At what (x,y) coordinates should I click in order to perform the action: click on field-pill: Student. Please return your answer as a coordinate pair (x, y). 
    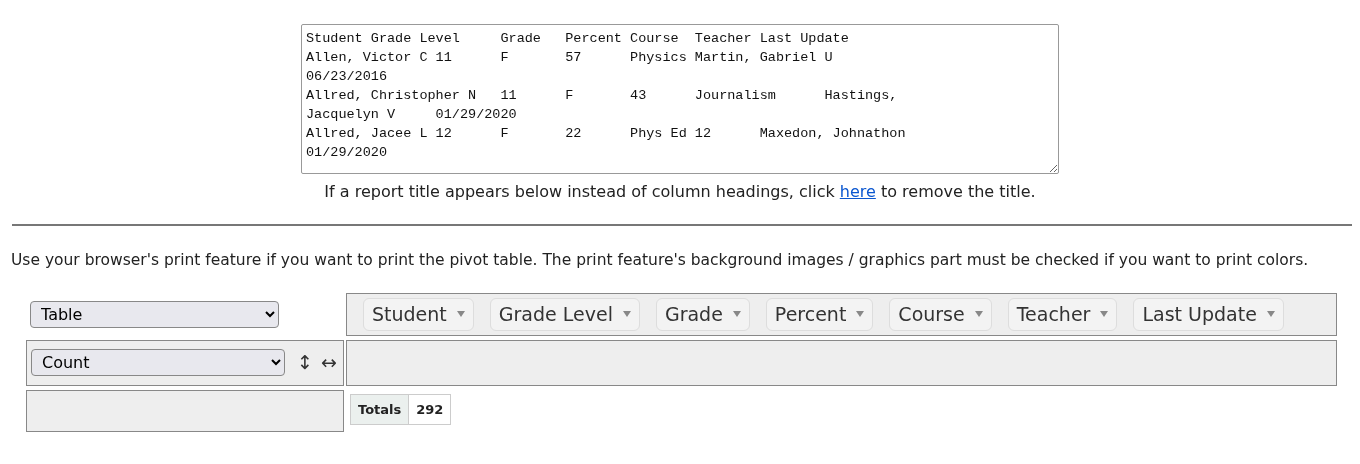
    Looking at the image, I should click on (418, 314).